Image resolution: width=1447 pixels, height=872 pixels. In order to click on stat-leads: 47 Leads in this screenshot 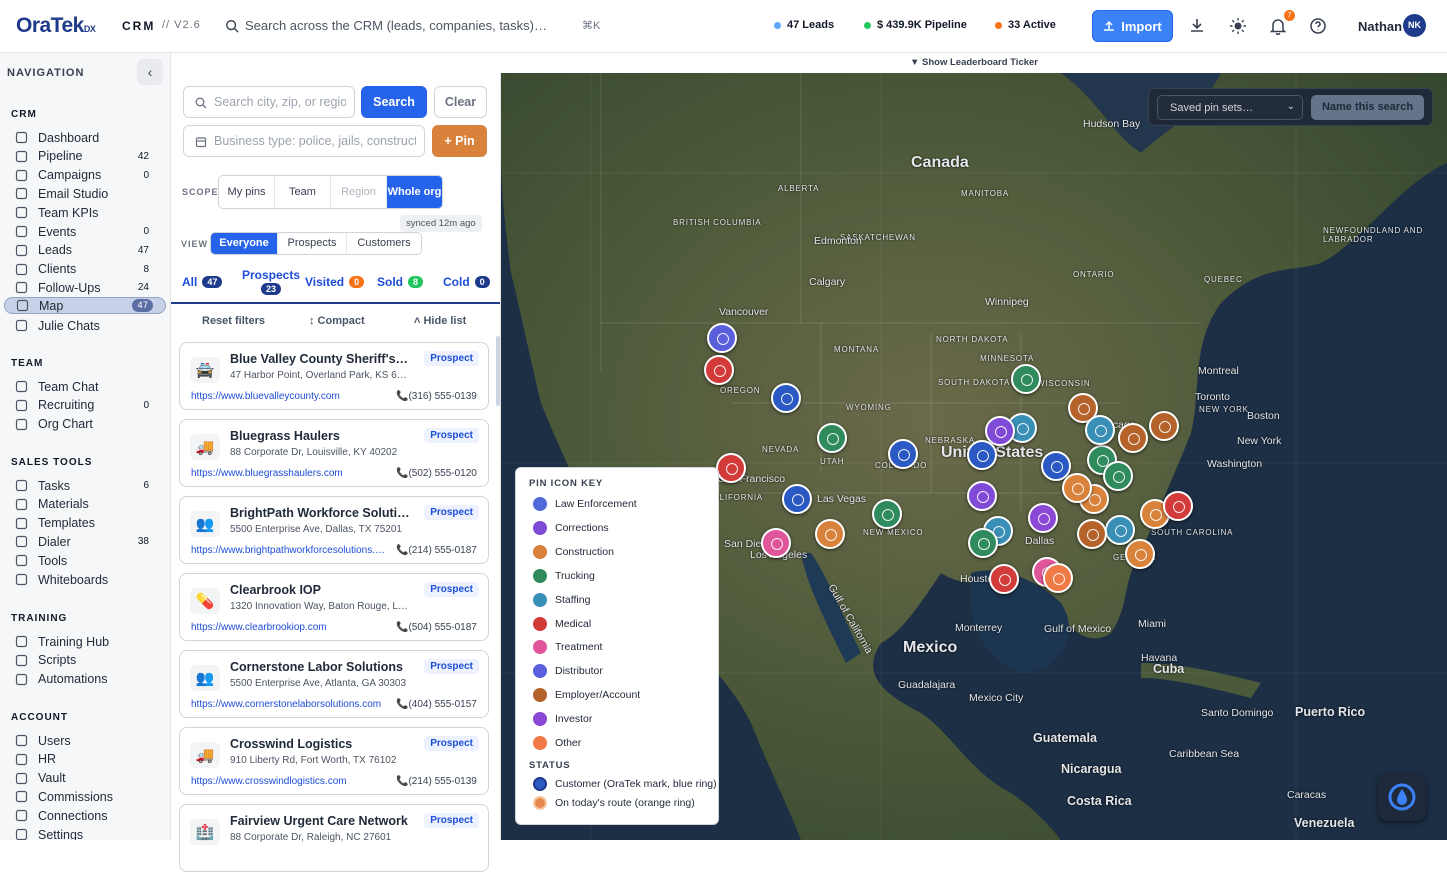, I will do `click(804, 25)`.